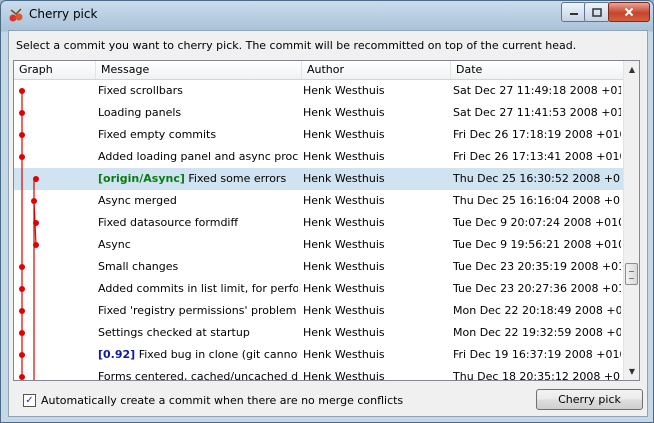 The image size is (654, 423). I want to click on commit-graph, so click(29, 234).